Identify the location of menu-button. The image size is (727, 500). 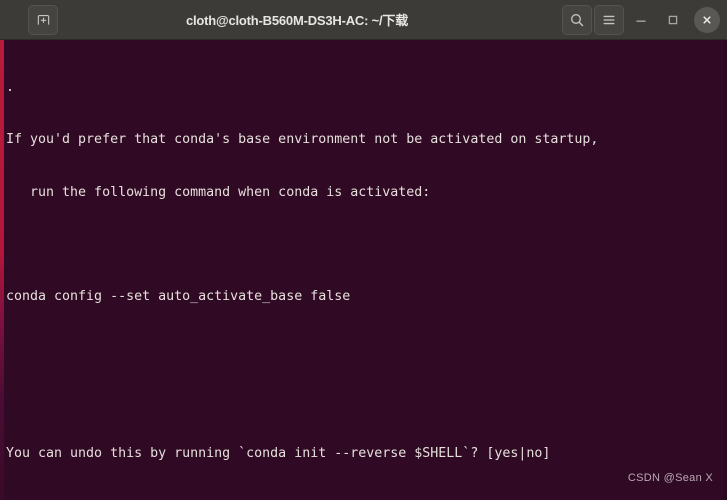
(609, 19).